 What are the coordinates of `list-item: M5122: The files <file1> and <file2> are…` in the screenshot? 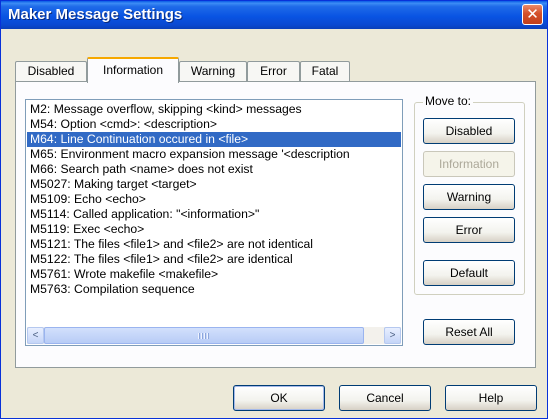 It's located at (214, 259).